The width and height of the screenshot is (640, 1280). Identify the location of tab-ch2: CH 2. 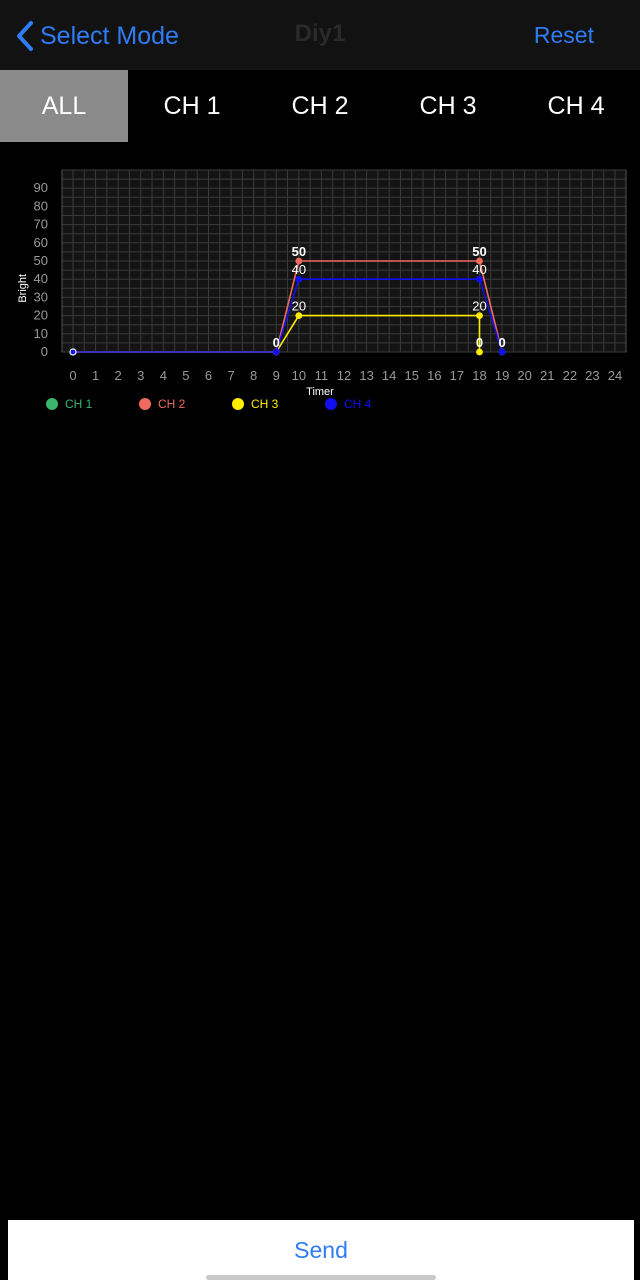
(320, 106).